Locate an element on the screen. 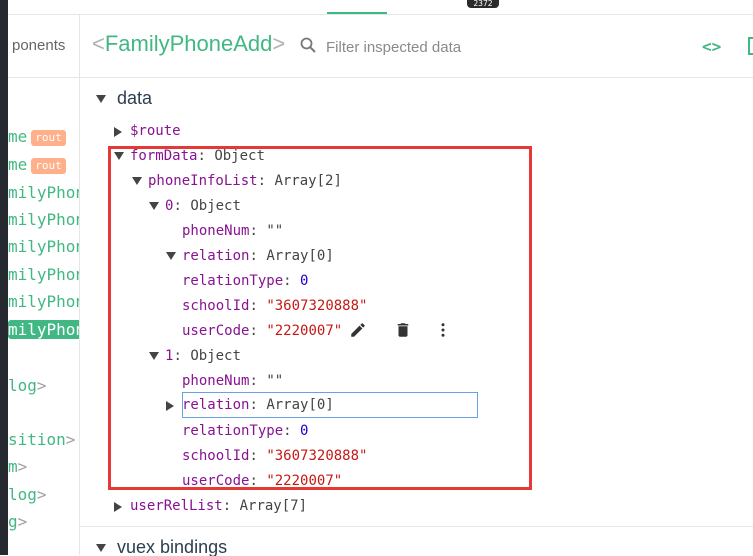  close-angle-bracket: > is located at coordinates (279, 43).